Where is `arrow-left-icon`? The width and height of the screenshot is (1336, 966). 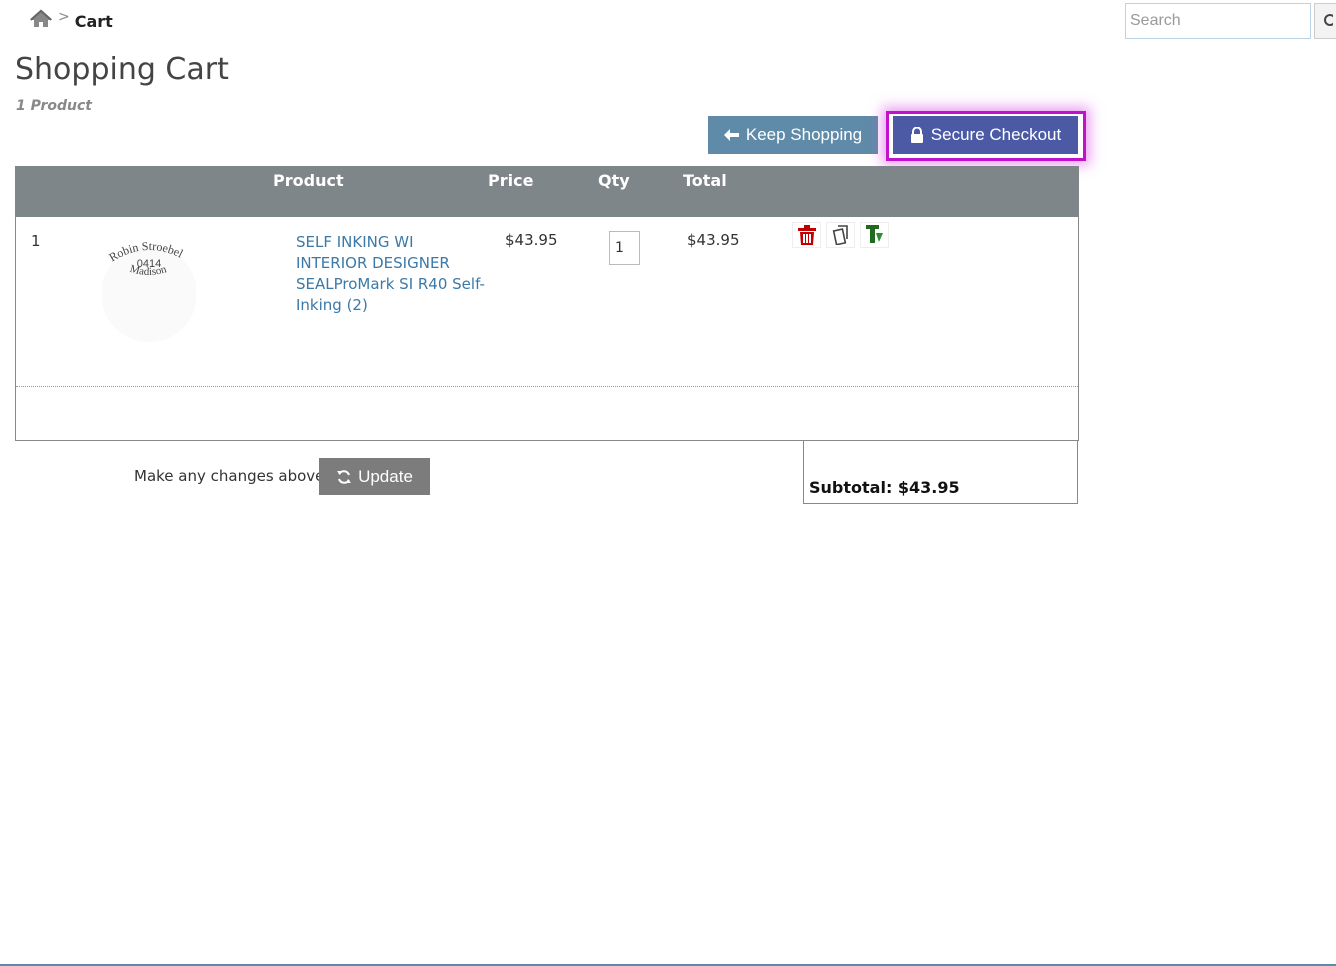 arrow-left-icon is located at coordinates (731, 135).